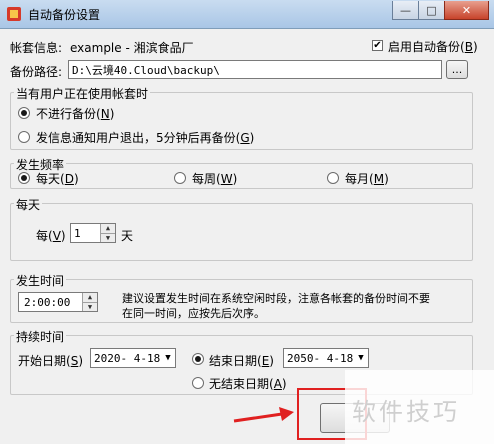 The height and width of the screenshot is (444, 494). What do you see at coordinates (51, 361) in the screenshot?
I see `start-date-label: 开始日期(S)` at bounding box center [51, 361].